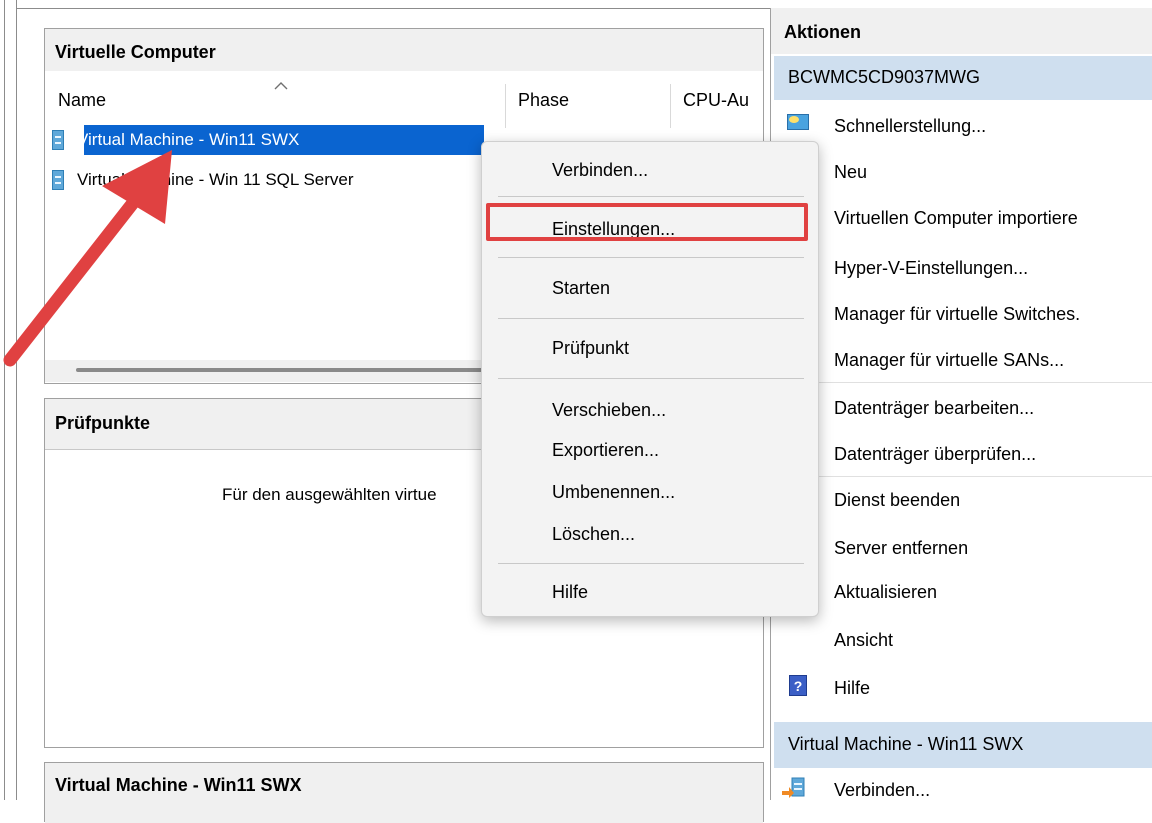 This screenshot has height=823, width=1152. Describe the element at coordinates (16, 400) in the screenshot. I see `window-frame-left-inner` at that location.